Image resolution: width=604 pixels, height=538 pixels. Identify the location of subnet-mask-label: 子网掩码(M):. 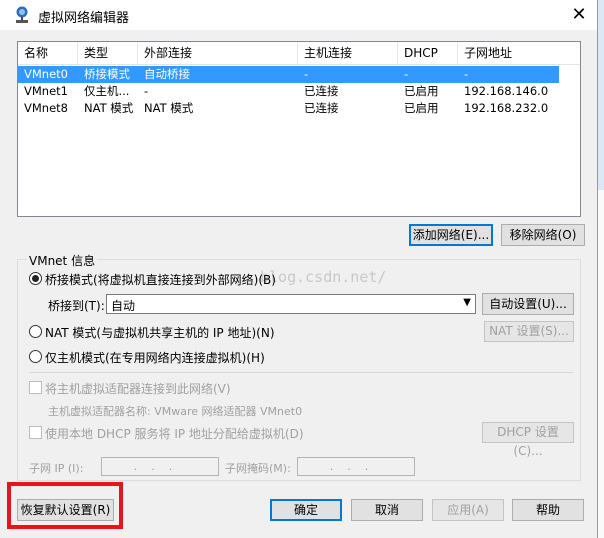
(258, 468).